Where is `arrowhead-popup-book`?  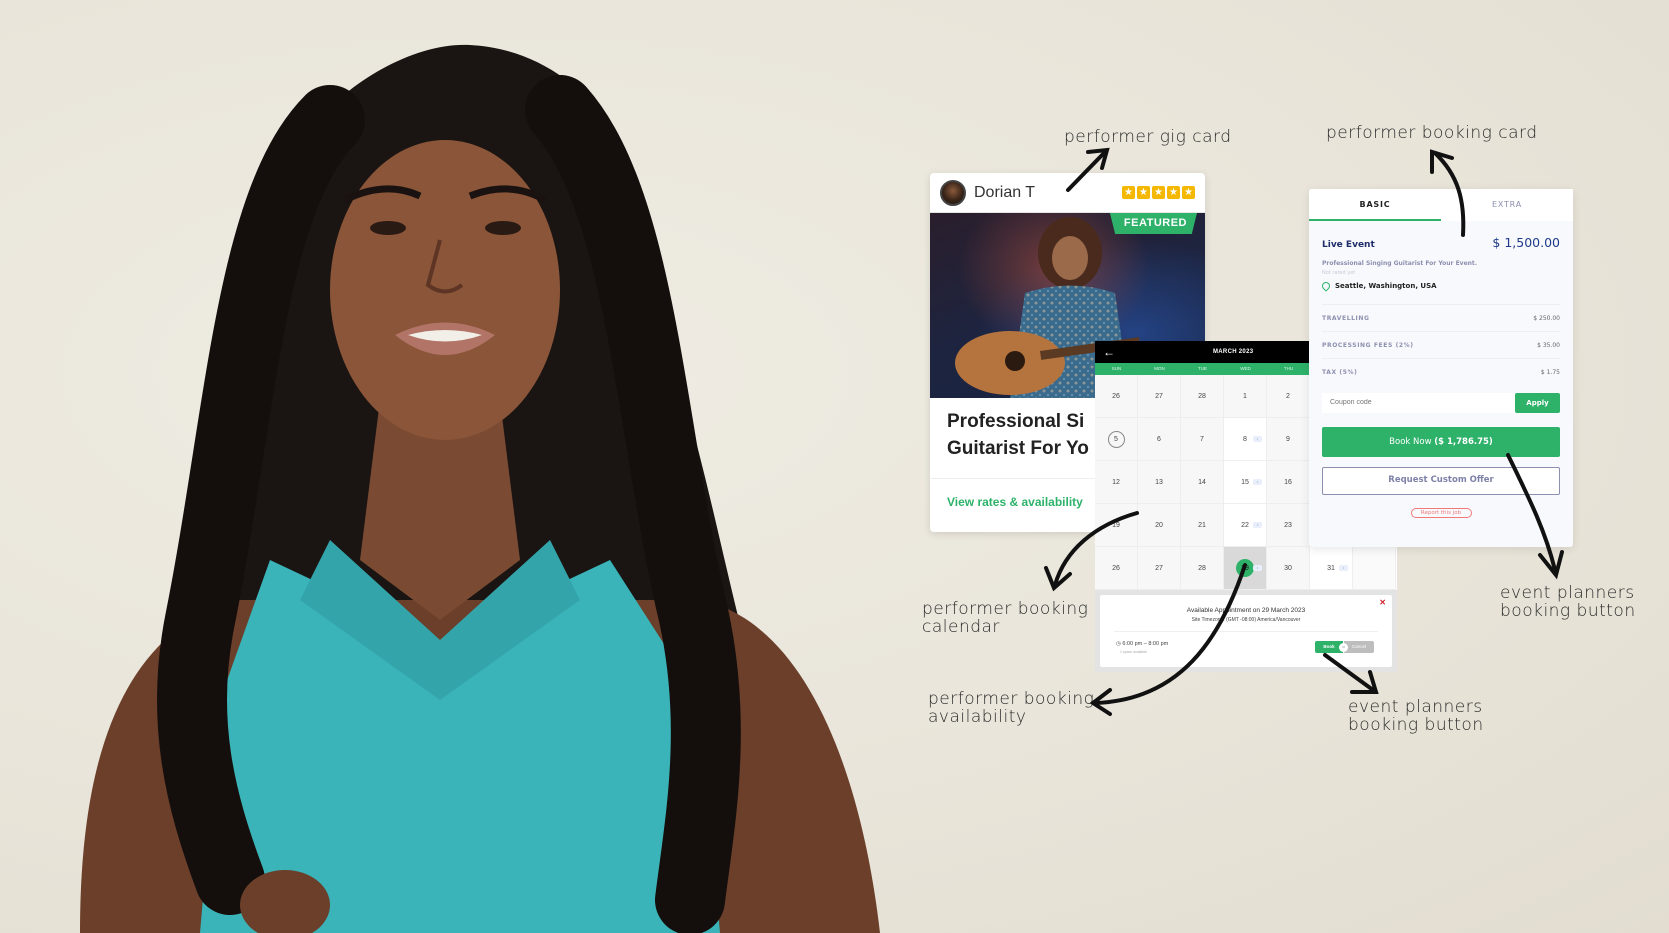 arrowhead-popup-book is located at coordinates (1364, 682).